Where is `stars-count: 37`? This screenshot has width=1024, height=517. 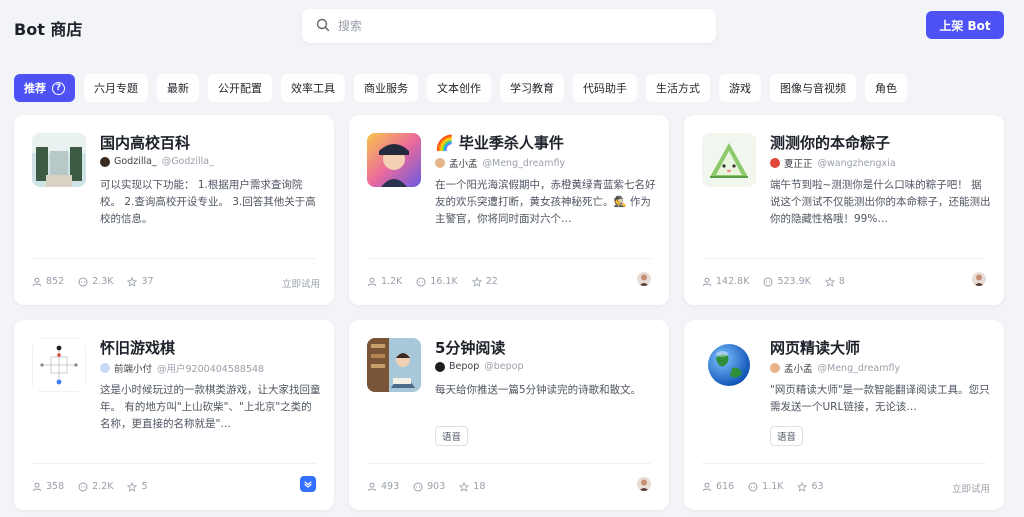 stars-count: 37 is located at coordinates (147, 281).